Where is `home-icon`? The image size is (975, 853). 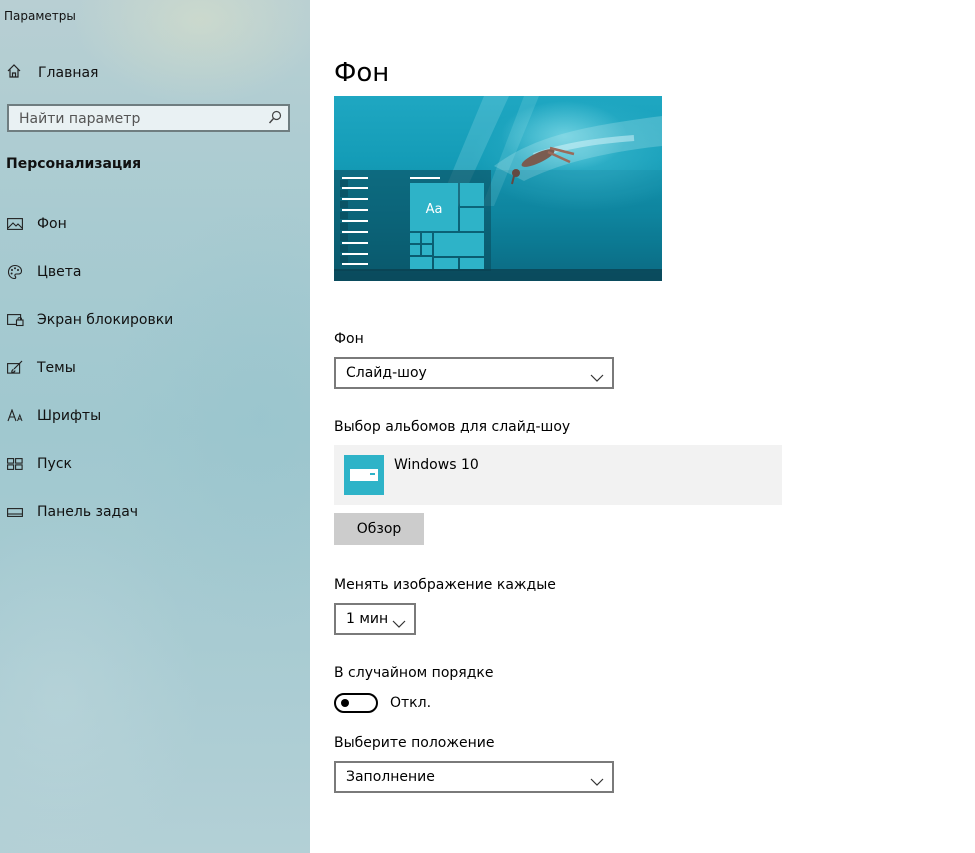 home-icon is located at coordinates (14, 73).